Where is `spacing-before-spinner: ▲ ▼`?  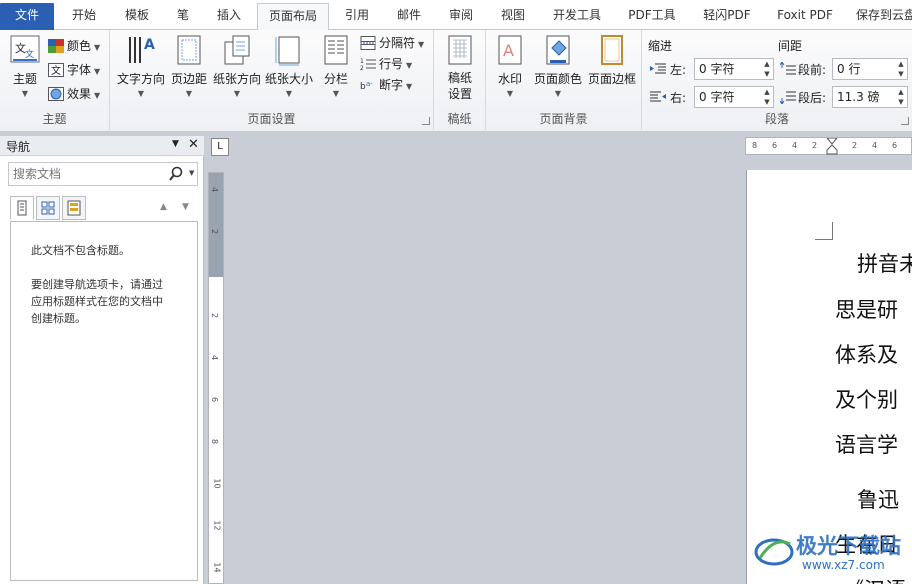 spacing-before-spinner: ▲ ▼ is located at coordinates (901, 69).